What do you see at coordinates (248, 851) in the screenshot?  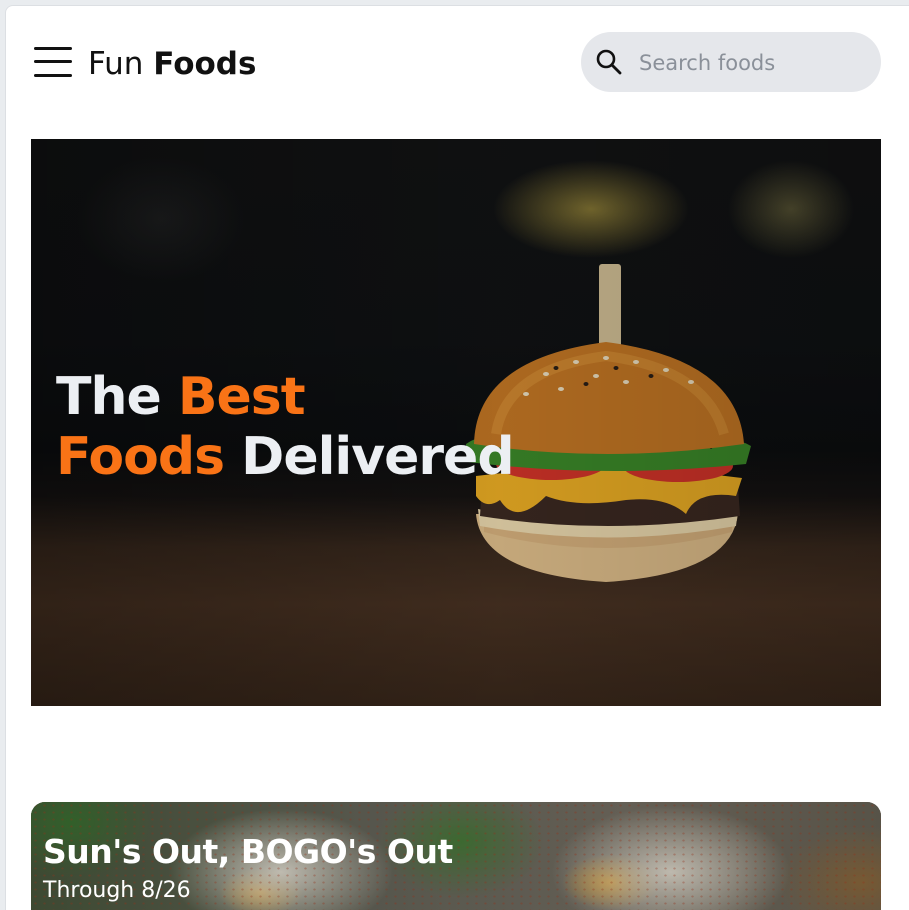 I see `promo-title: Sun's Out, BOGO's Out` at bounding box center [248, 851].